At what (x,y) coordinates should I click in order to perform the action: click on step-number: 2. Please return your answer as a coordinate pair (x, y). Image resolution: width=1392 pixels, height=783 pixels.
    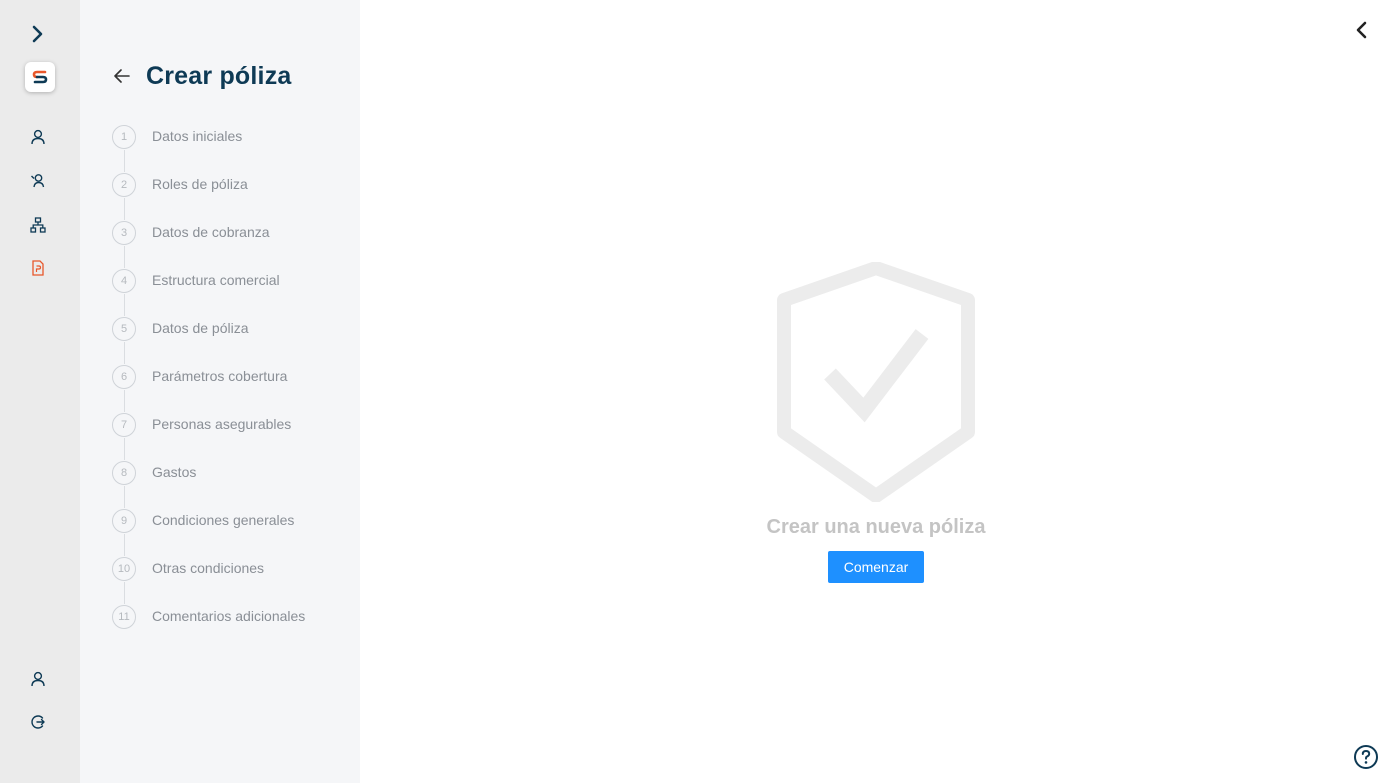
    Looking at the image, I should click on (124, 185).